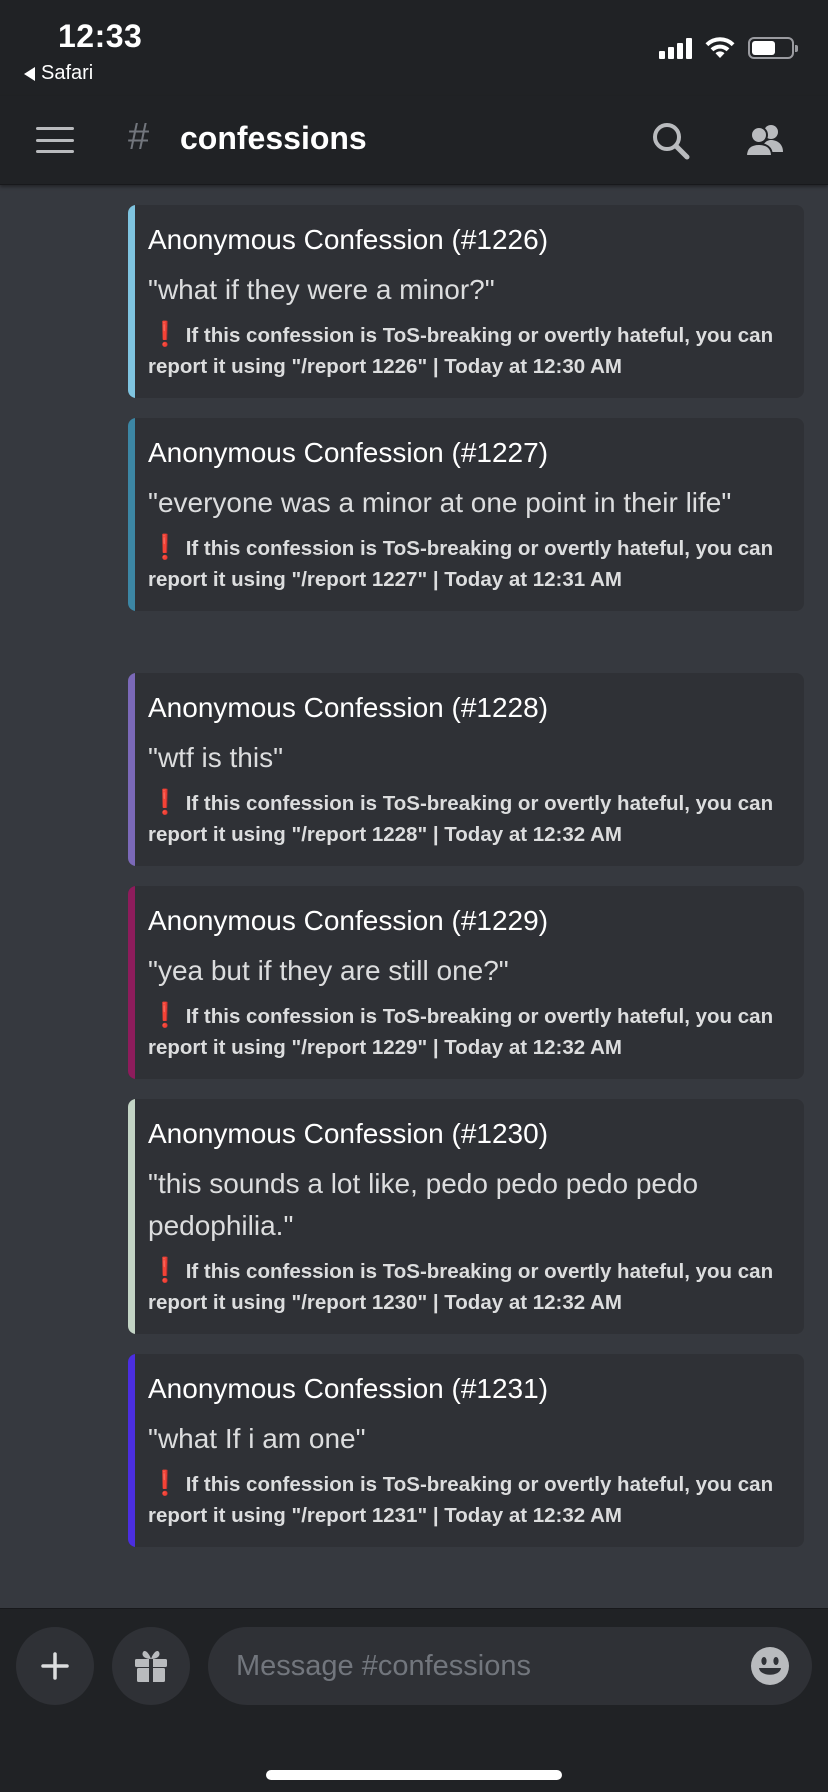 The image size is (828, 1792). I want to click on embed-text: "what If i am one", so click(257, 1438).